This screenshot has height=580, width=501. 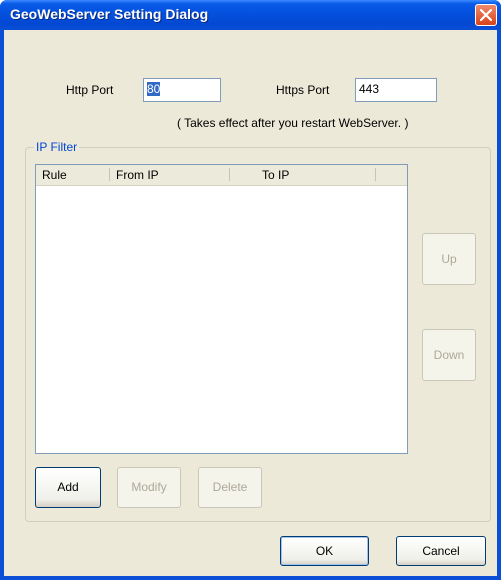 What do you see at coordinates (369, 89) in the screenshot?
I see `https-port-value: 443` at bounding box center [369, 89].